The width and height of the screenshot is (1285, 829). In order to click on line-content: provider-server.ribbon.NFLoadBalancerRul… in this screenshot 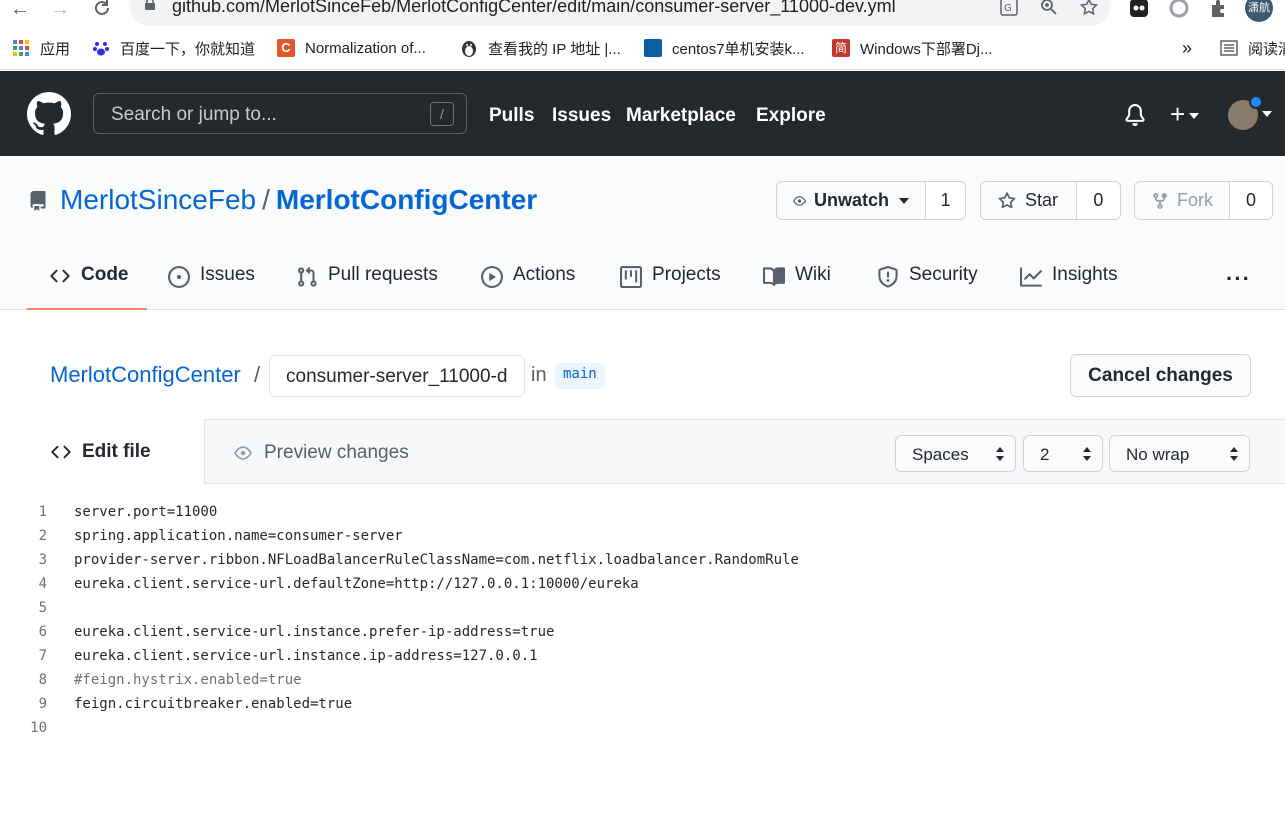, I will do `click(436, 560)`.